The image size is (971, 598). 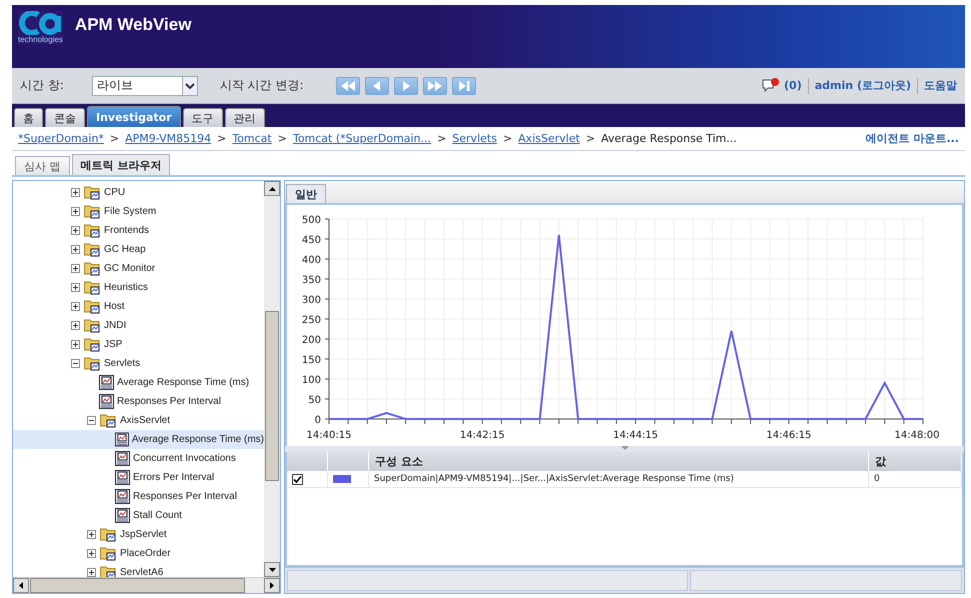 I want to click on y-tick-label: 250, so click(x=311, y=320).